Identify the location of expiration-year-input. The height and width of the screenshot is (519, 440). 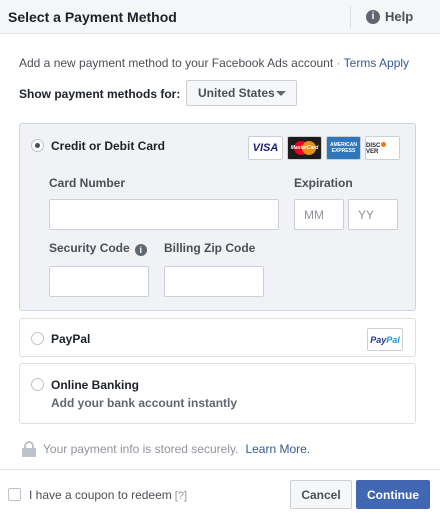
(373, 214).